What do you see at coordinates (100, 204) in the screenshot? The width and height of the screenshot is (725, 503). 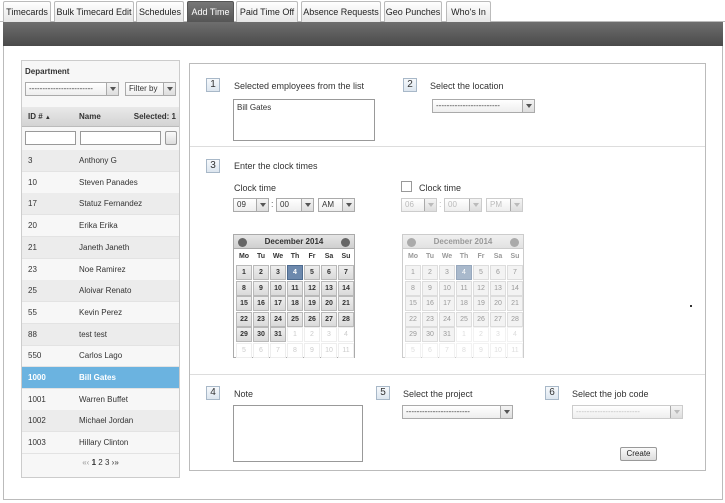 I see `employee-row: 17 Statuz Fernandez` at bounding box center [100, 204].